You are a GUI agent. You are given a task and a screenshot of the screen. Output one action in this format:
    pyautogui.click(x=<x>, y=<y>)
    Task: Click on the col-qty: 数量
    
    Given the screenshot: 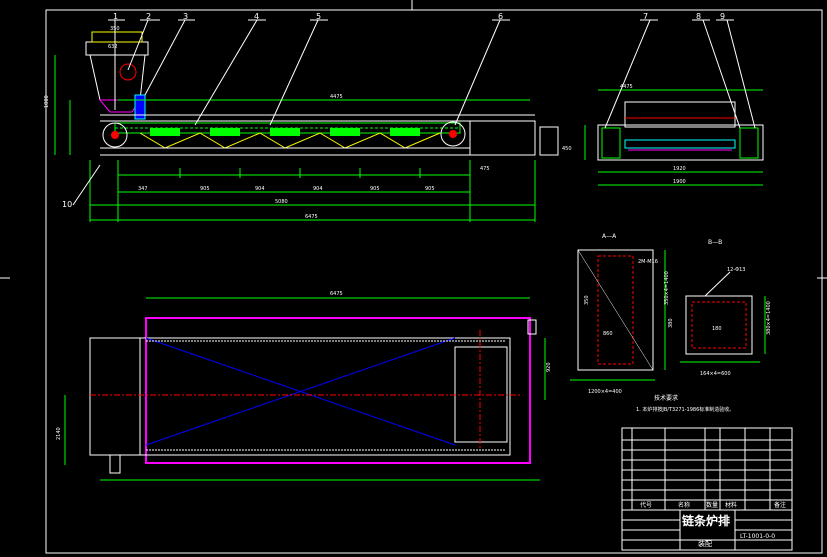 What is the action you would take?
    pyautogui.click(x=712, y=505)
    